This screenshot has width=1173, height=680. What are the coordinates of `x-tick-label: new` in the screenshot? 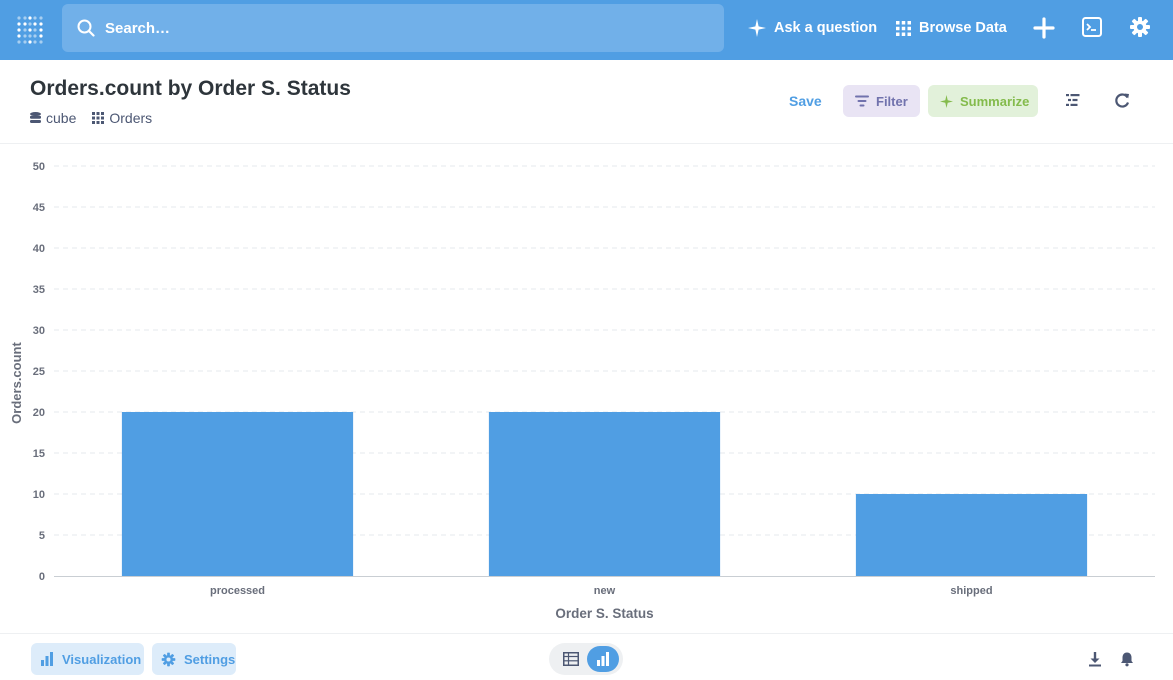 It's located at (605, 591).